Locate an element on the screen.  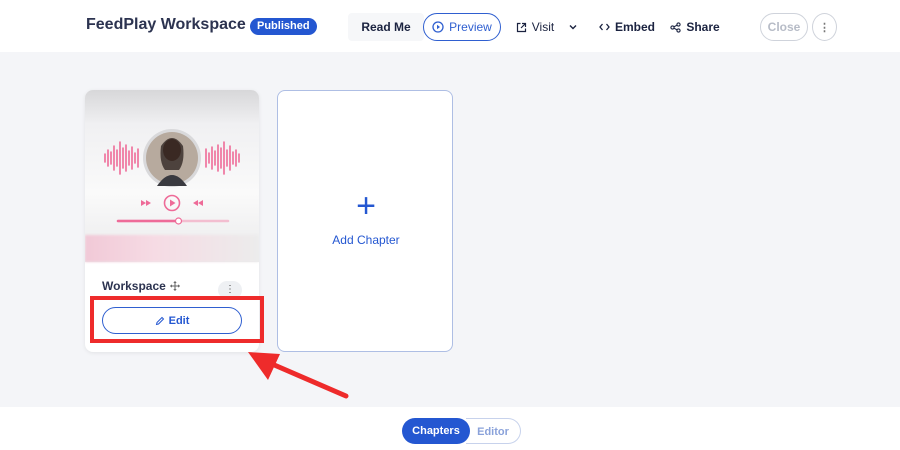
bottom-bar: Editor Chapters is located at coordinates (450, 428).